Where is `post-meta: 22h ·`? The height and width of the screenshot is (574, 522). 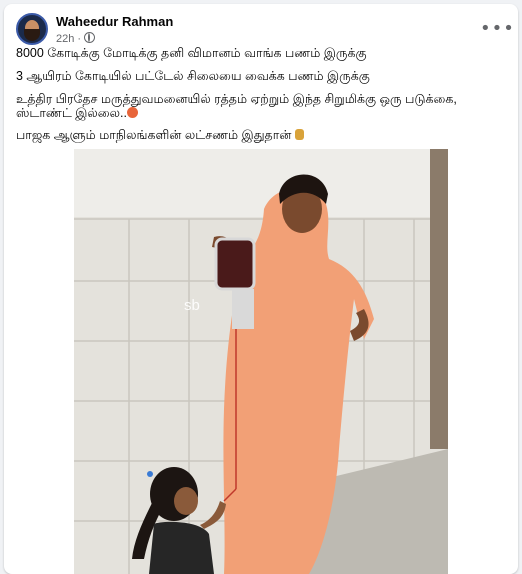 post-meta: 22h · is located at coordinates (76, 38).